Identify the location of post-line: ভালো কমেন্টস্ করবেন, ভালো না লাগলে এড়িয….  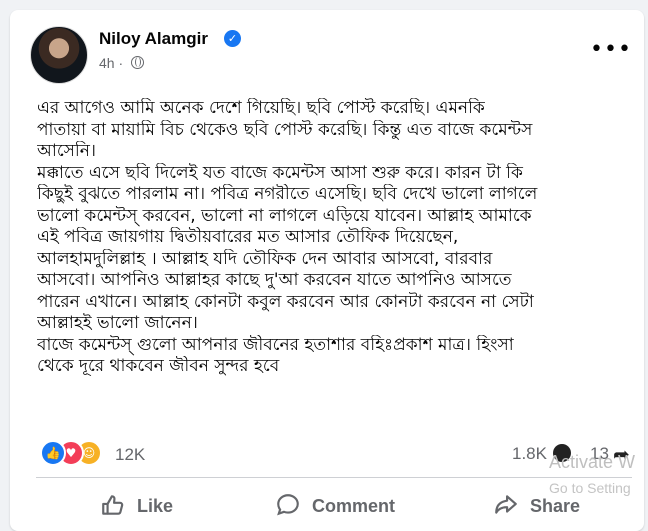
(284, 215).